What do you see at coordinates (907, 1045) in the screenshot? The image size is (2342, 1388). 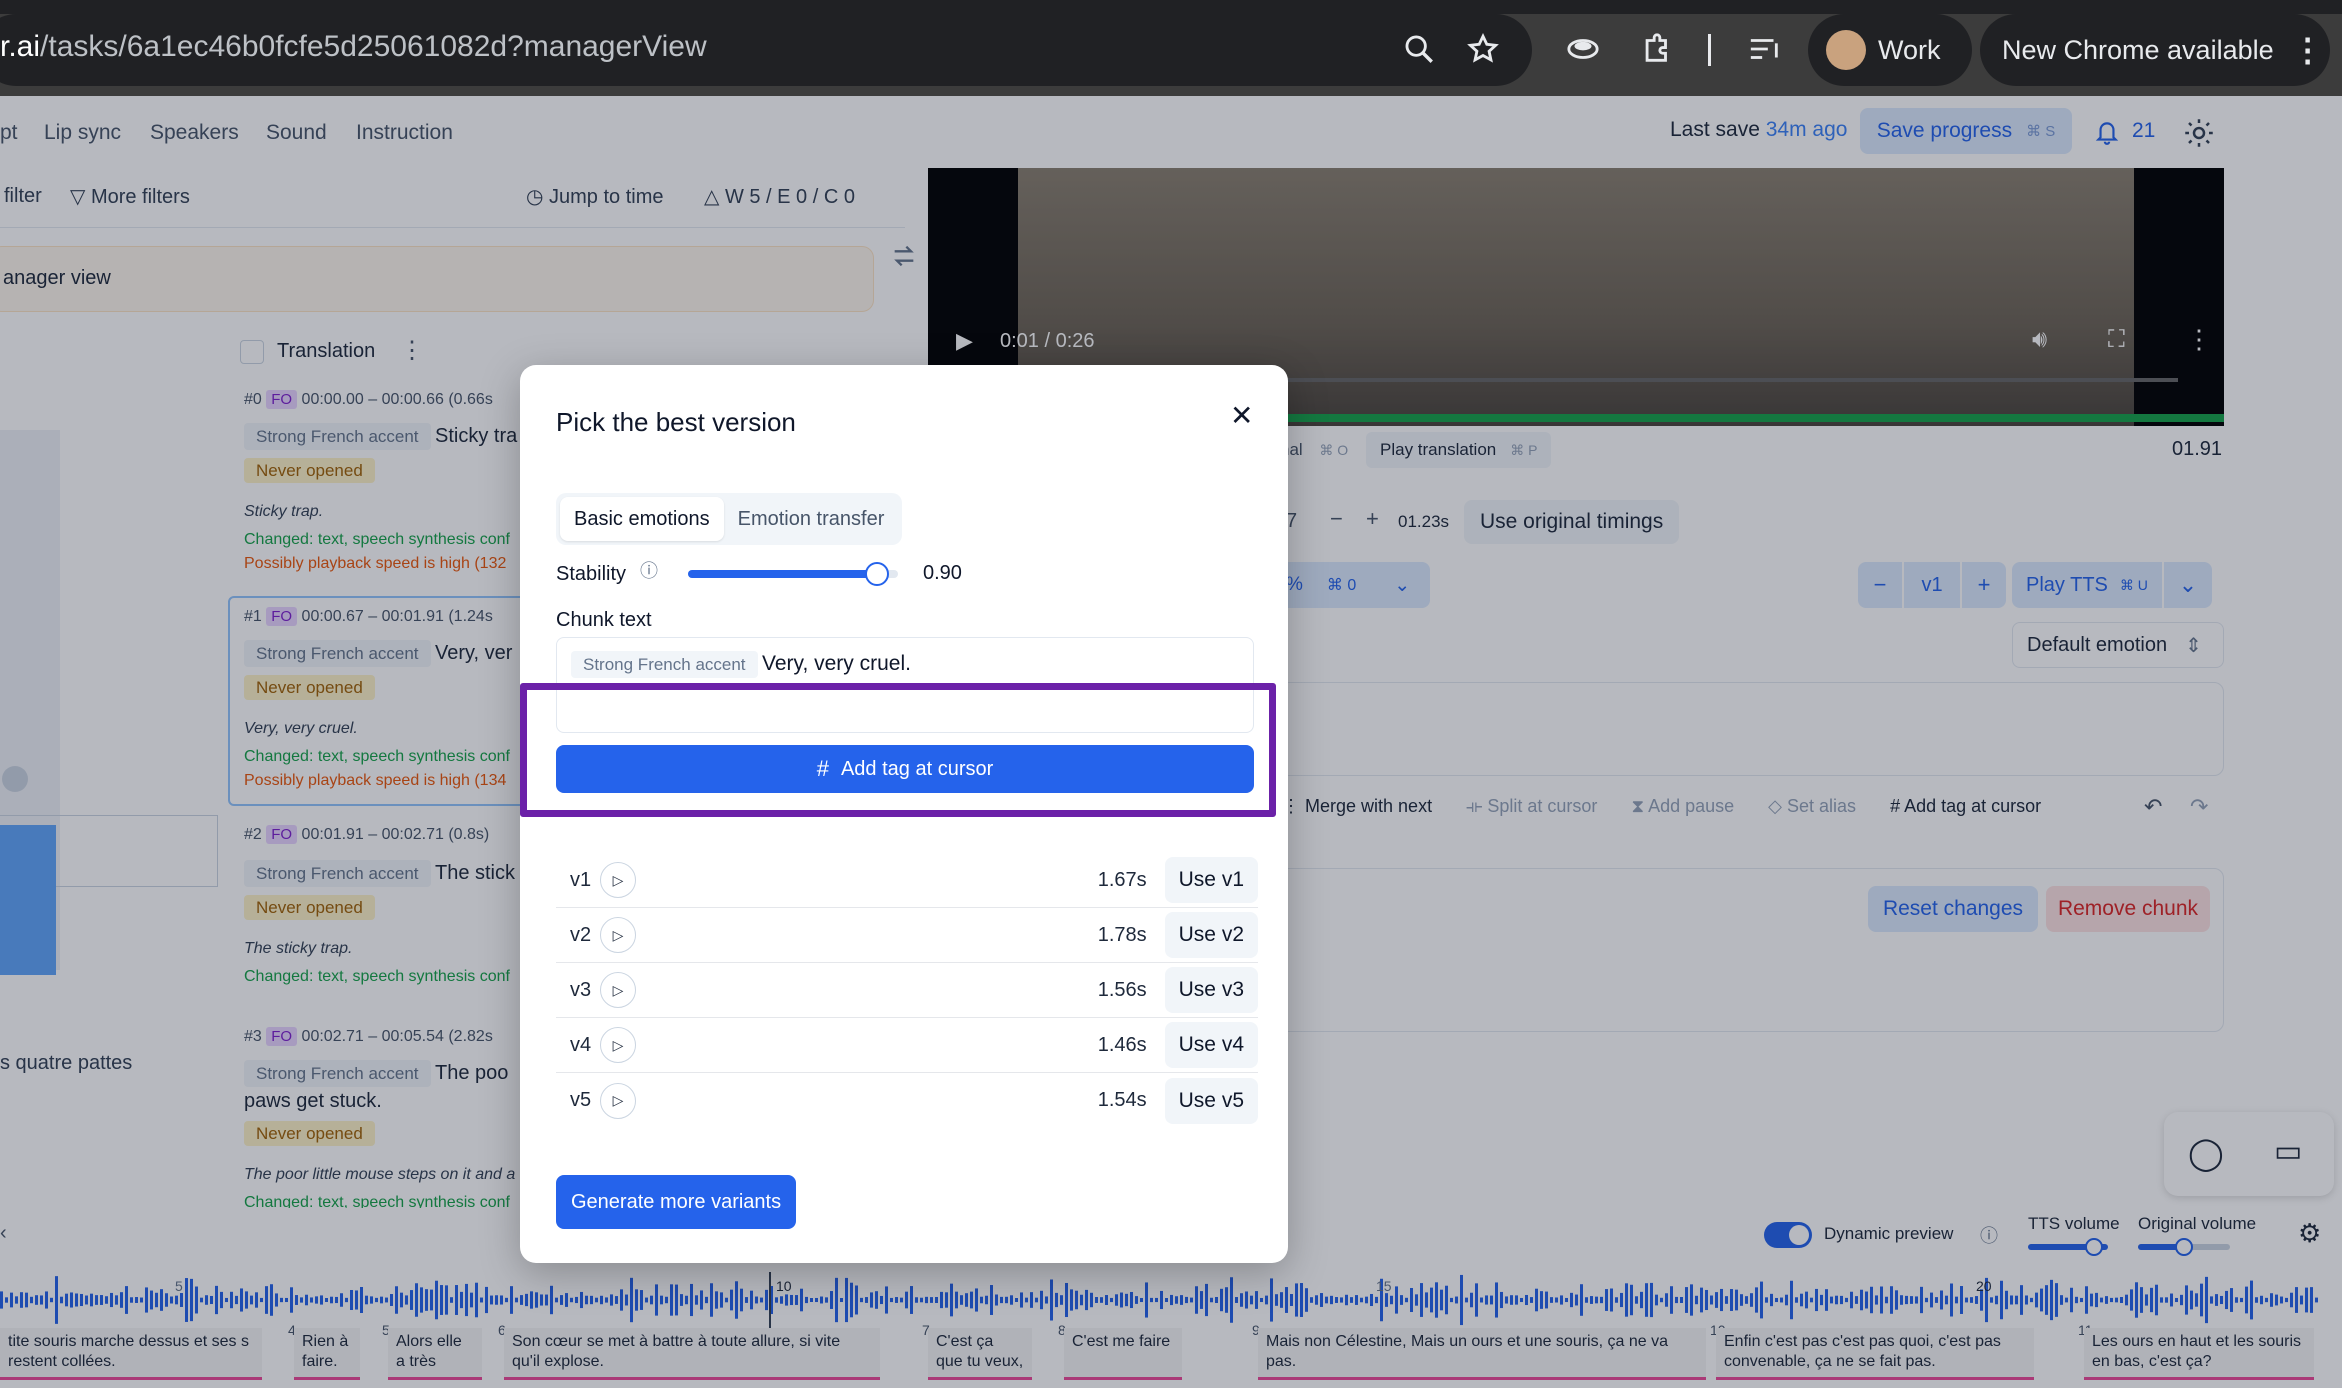 I see `version-row: v4 ▷ 1.46s Use v4` at bounding box center [907, 1045].